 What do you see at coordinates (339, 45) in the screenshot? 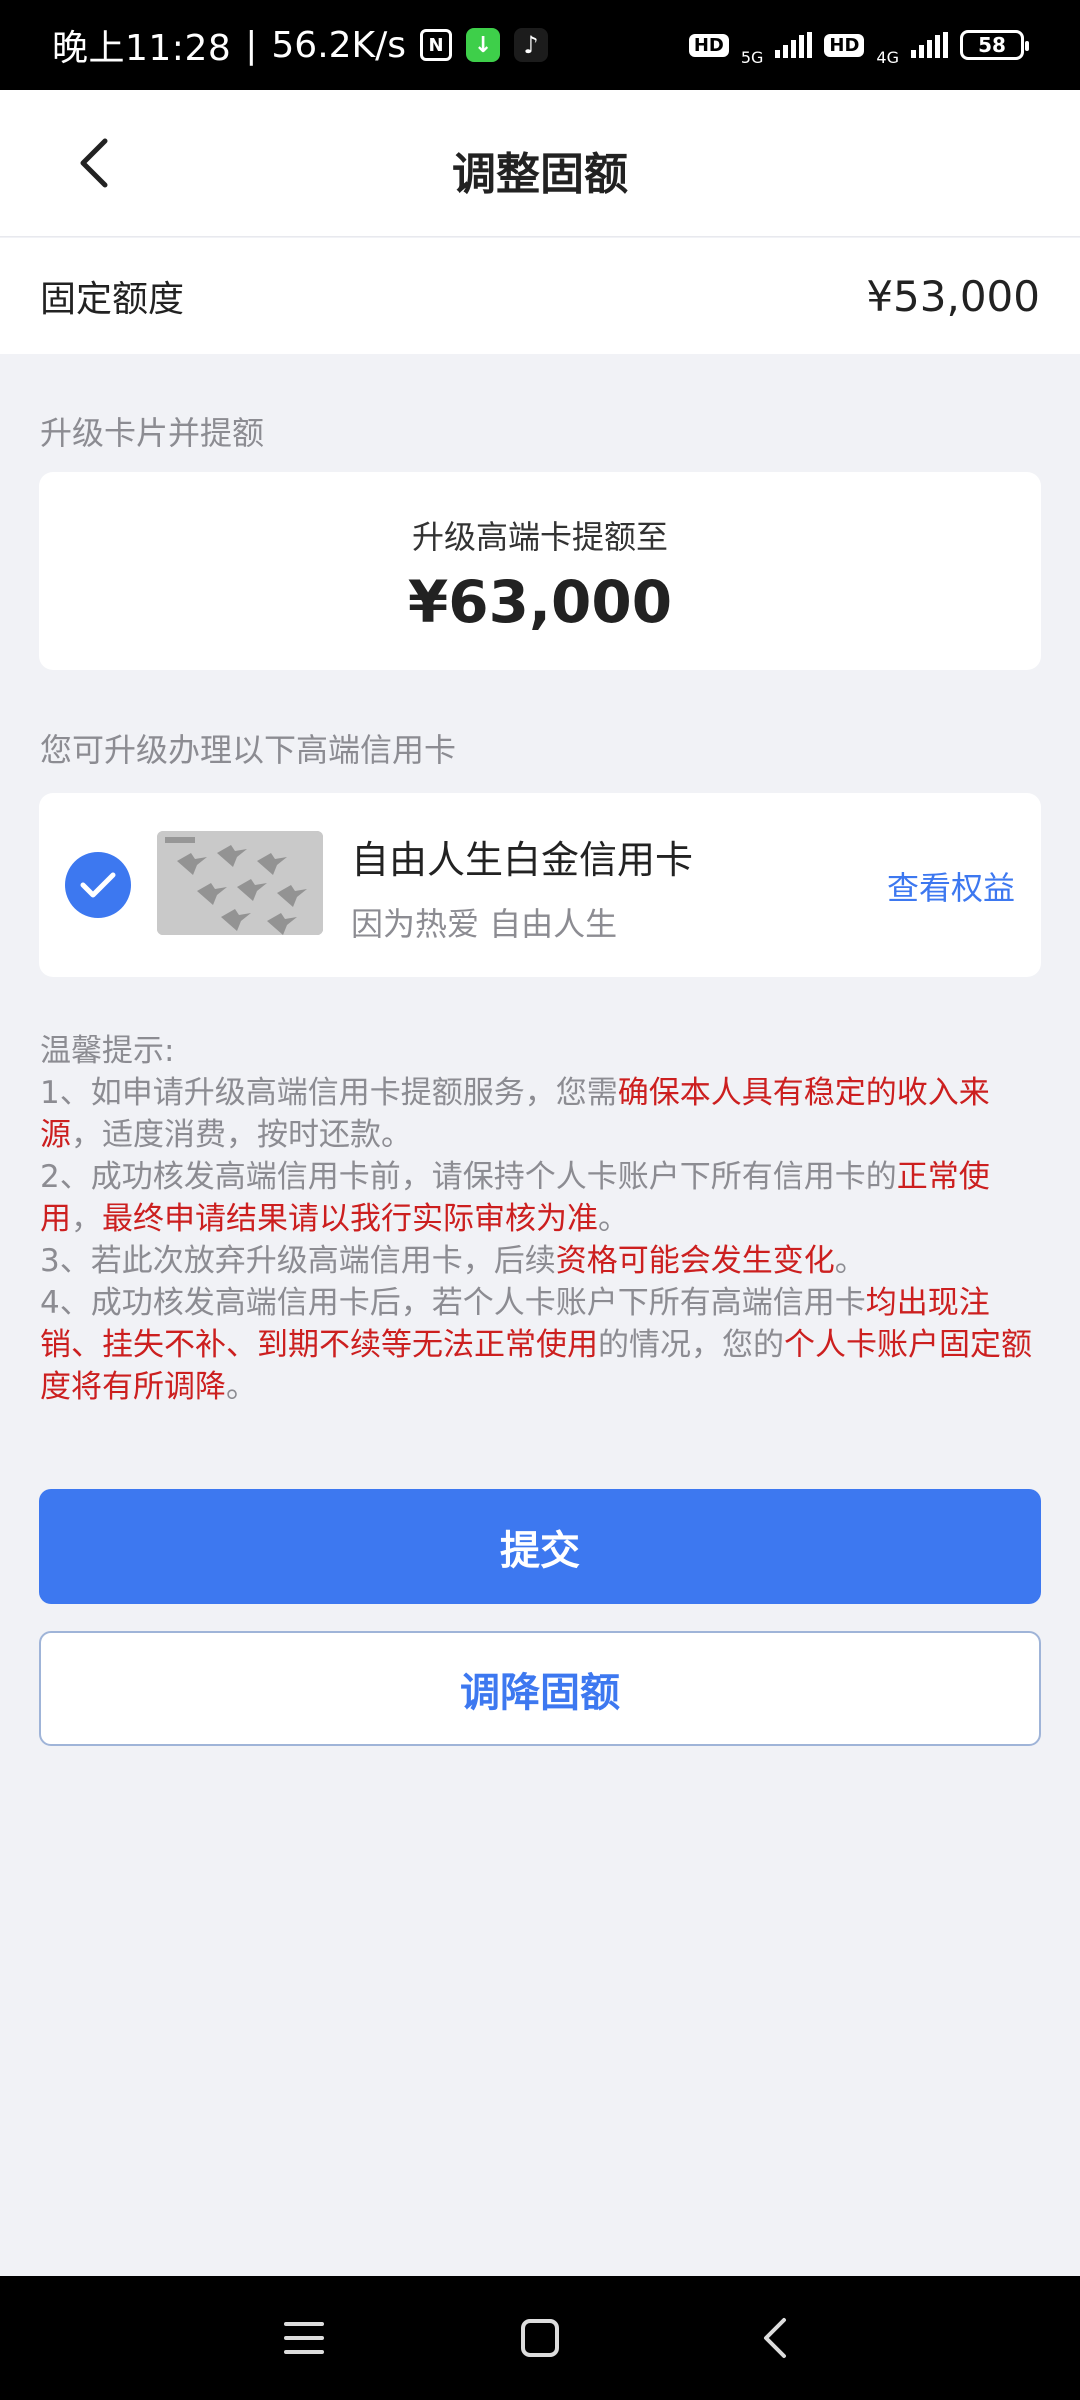
I see `network-speed: 56.2K/s` at bounding box center [339, 45].